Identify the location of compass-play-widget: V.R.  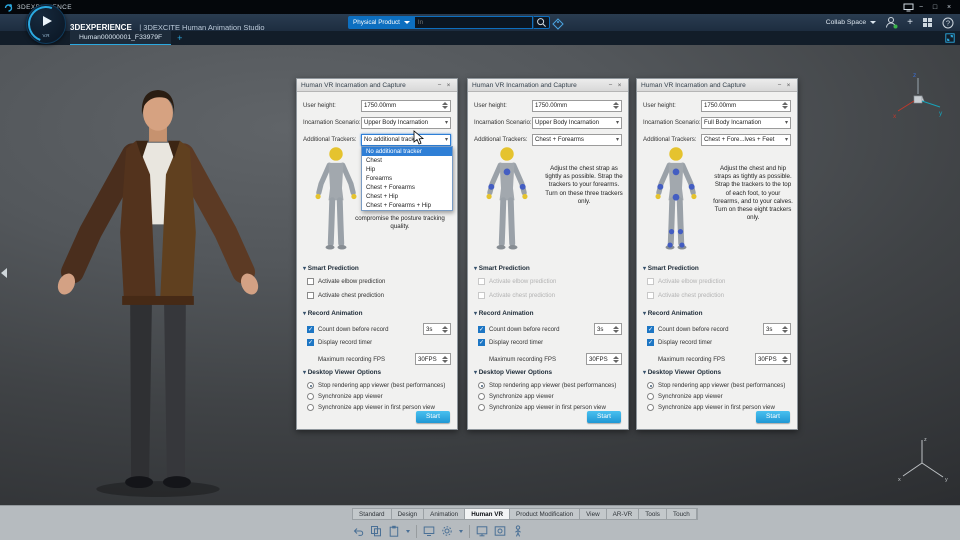
(46, 24).